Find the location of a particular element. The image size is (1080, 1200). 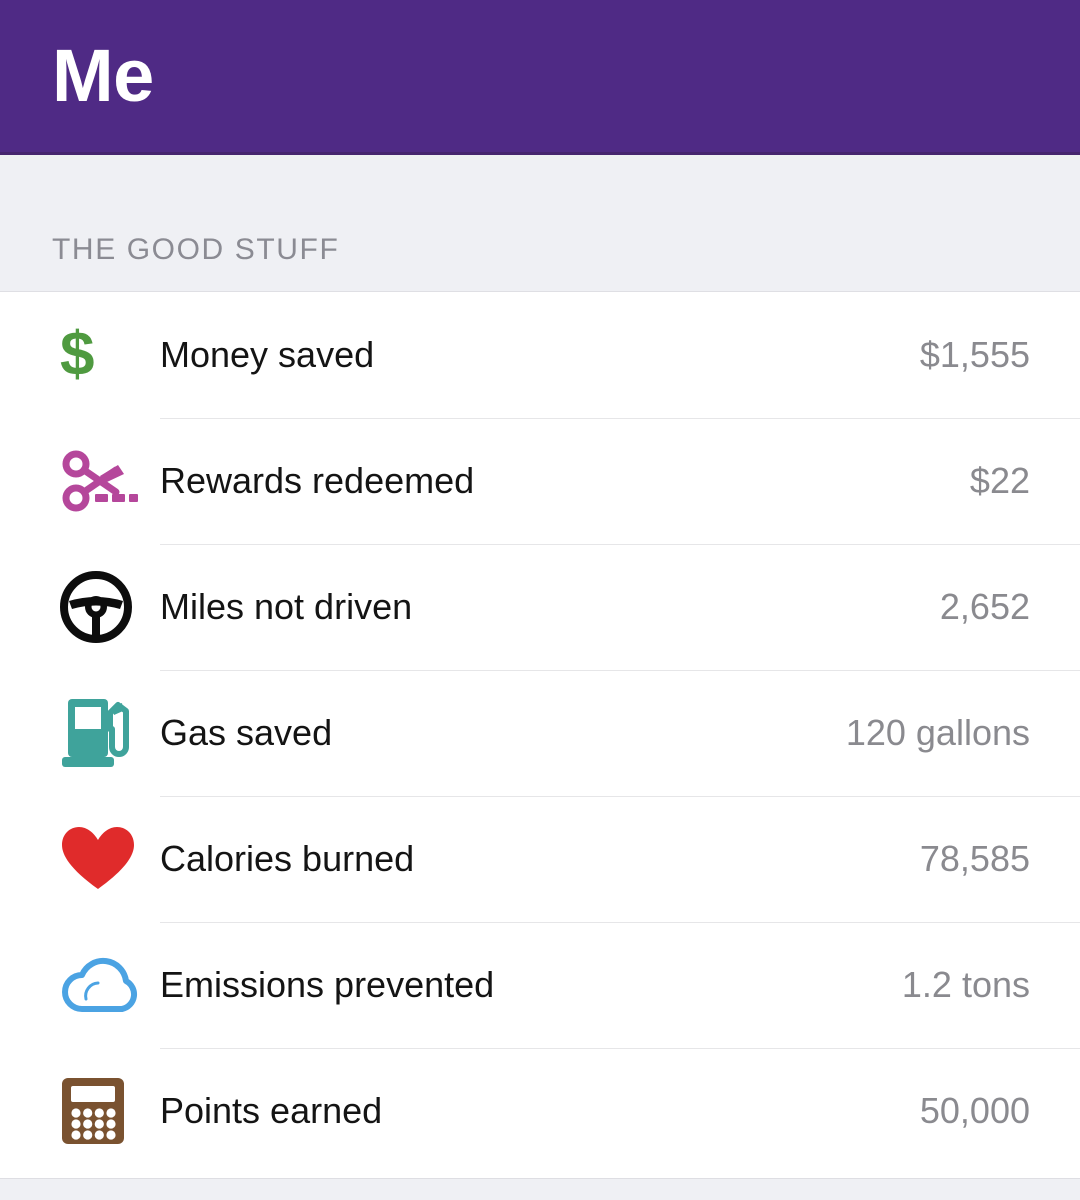

list-item-value: 50,000 is located at coordinates (974, 1111).